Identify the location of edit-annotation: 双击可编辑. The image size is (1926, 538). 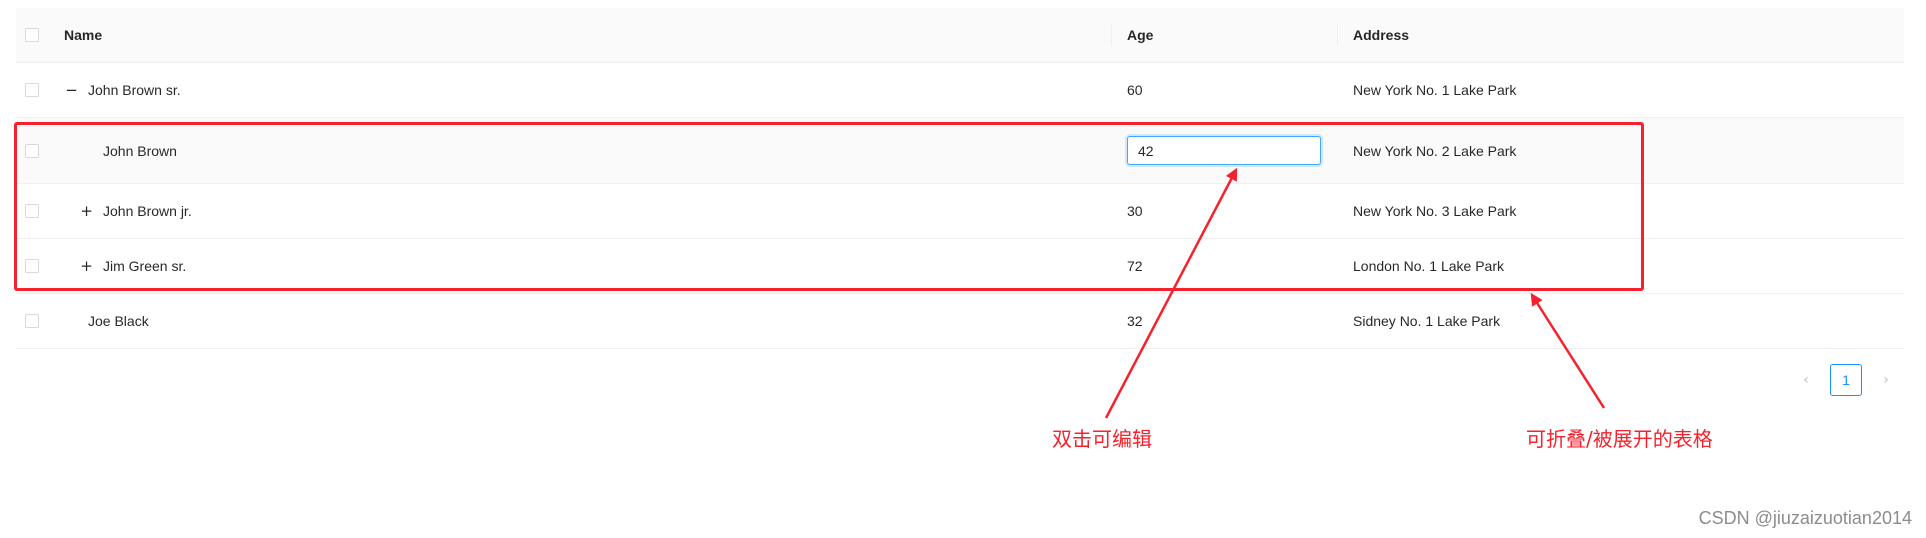
(1102, 439).